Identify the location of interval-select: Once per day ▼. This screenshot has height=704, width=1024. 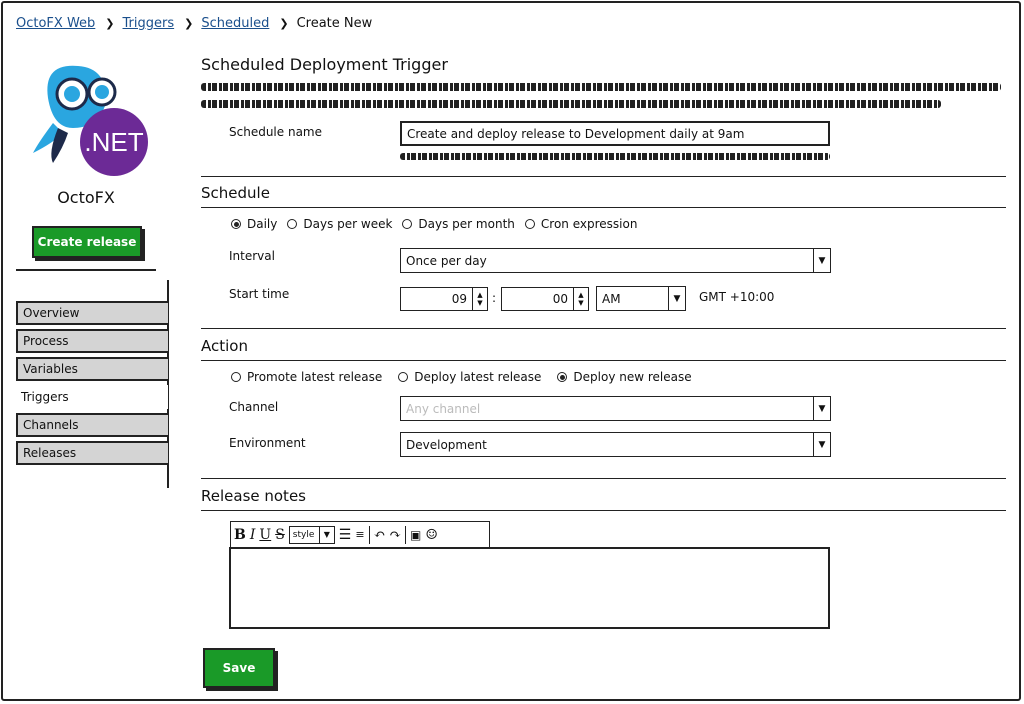
(615, 260).